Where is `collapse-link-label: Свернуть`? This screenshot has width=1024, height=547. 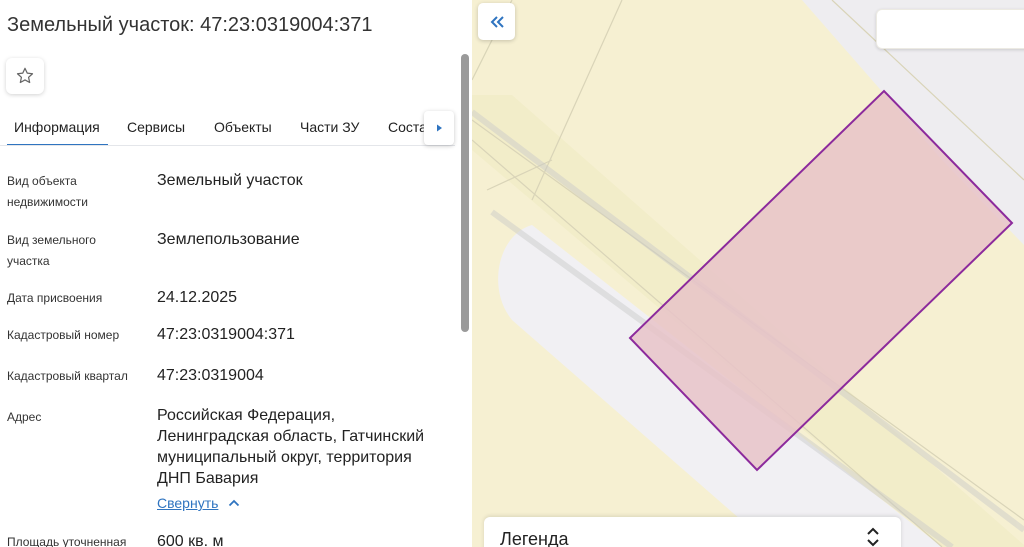
collapse-link-label: Свернуть is located at coordinates (188, 503).